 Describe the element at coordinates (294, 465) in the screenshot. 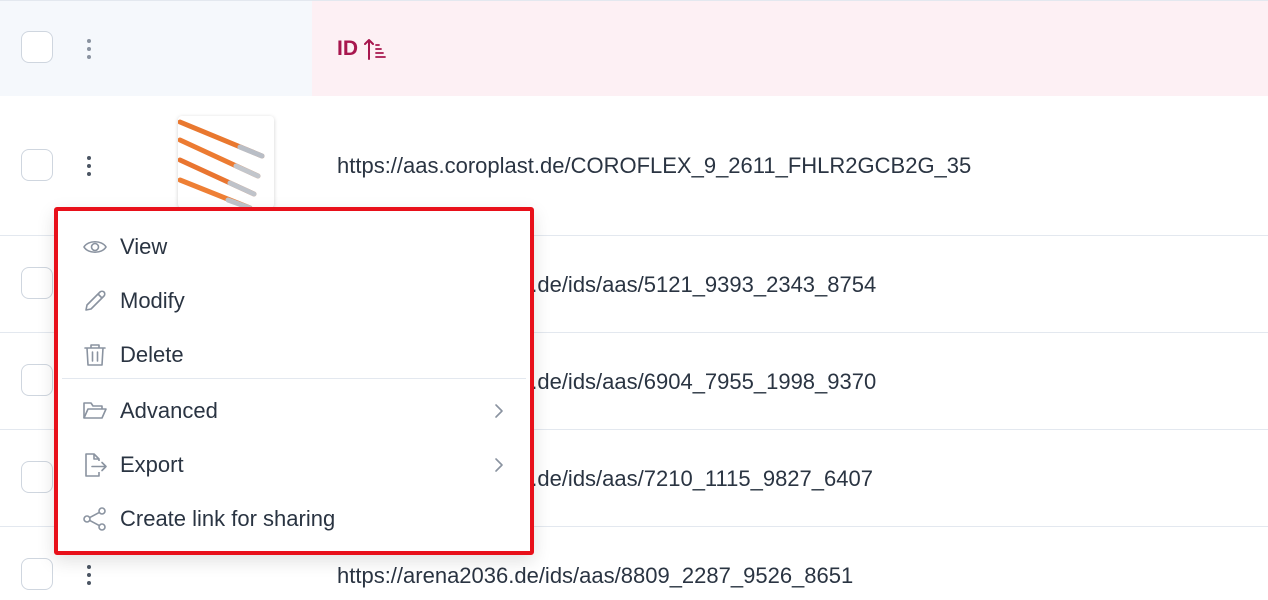

I see `menu-item-export: Export` at that location.